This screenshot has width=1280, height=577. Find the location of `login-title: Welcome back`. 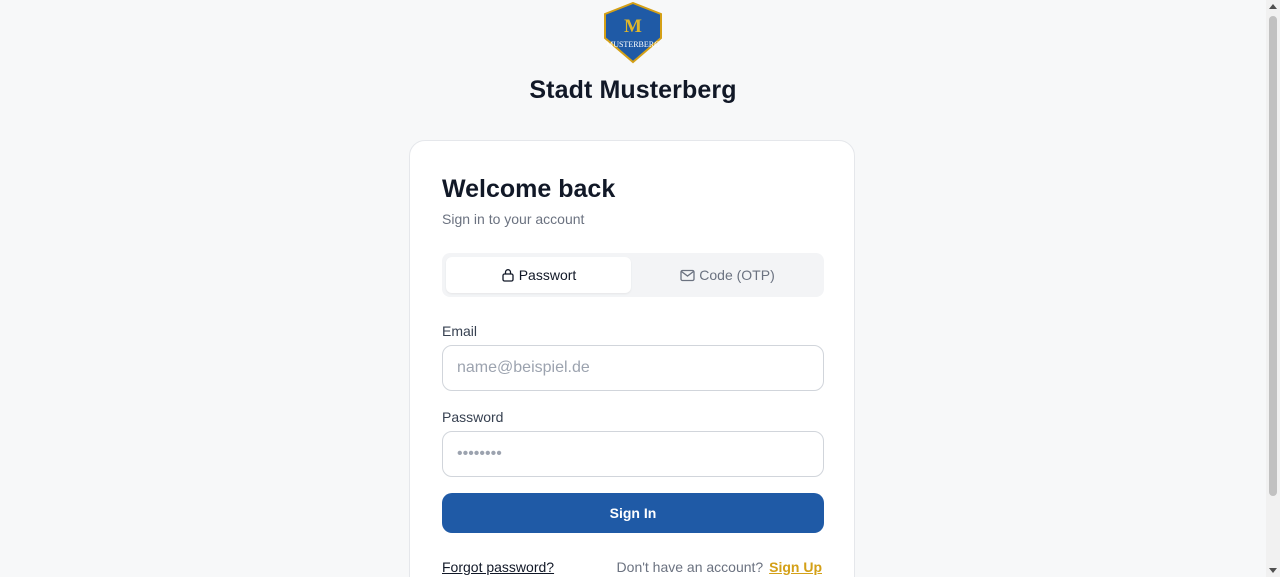

login-title: Welcome back is located at coordinates (529, 189).